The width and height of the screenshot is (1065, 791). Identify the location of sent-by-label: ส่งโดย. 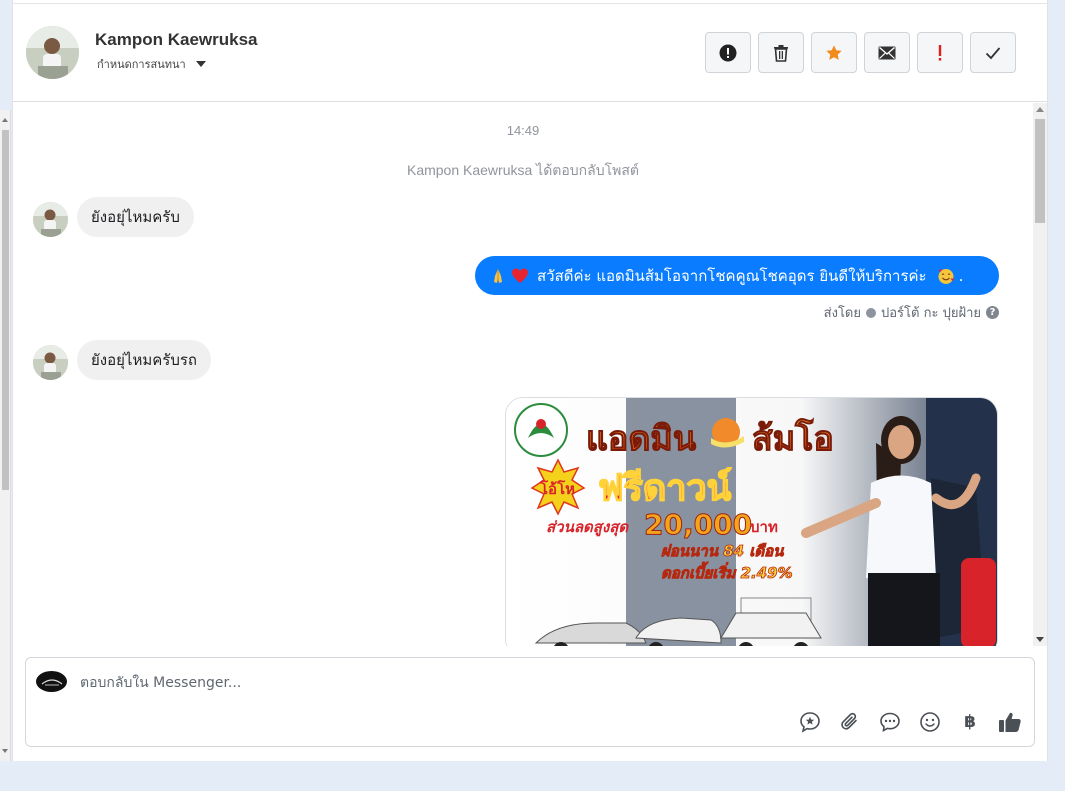
(842, 313).